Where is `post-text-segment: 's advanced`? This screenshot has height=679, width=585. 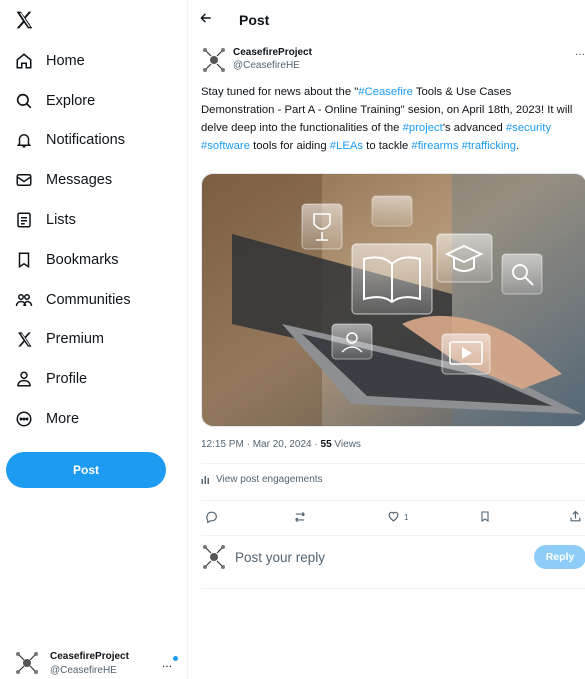 post-text-segment: 's advanced is located at coordinates (474, 128).